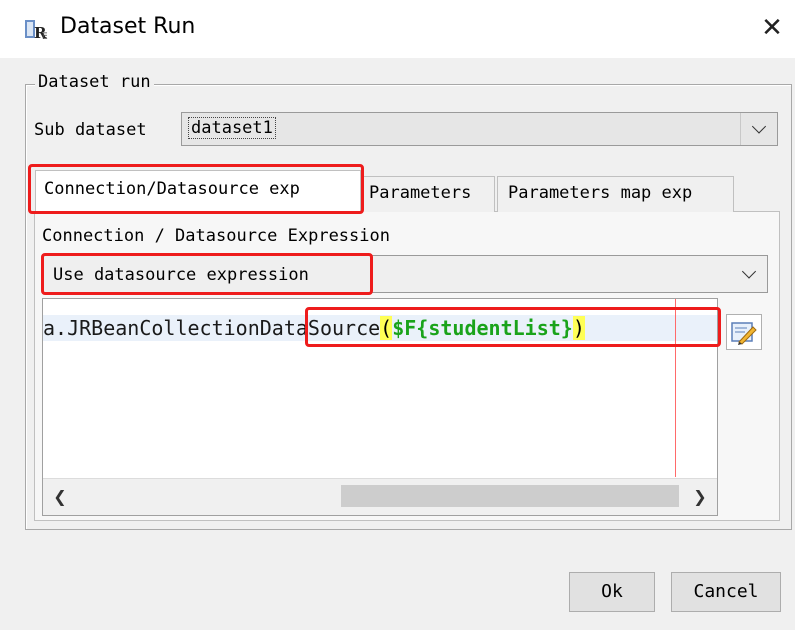 The height and width of the screenshot is (630, 795). Describe the element at coordinates (482, 328) in the screenshot. I see `field-reference: $F{studentList}` at that location.